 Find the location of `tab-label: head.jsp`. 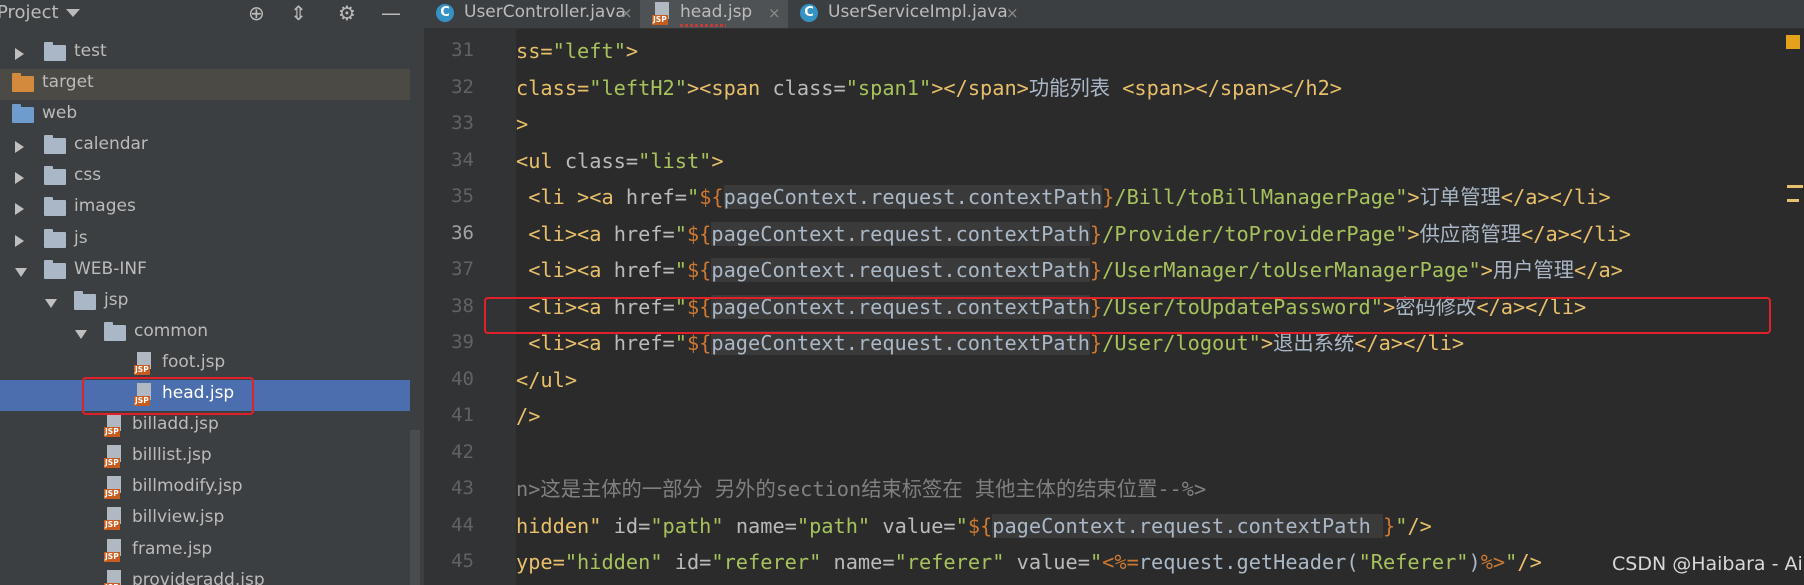

tab-label: head.jsp is located at coordinates (716, 12).